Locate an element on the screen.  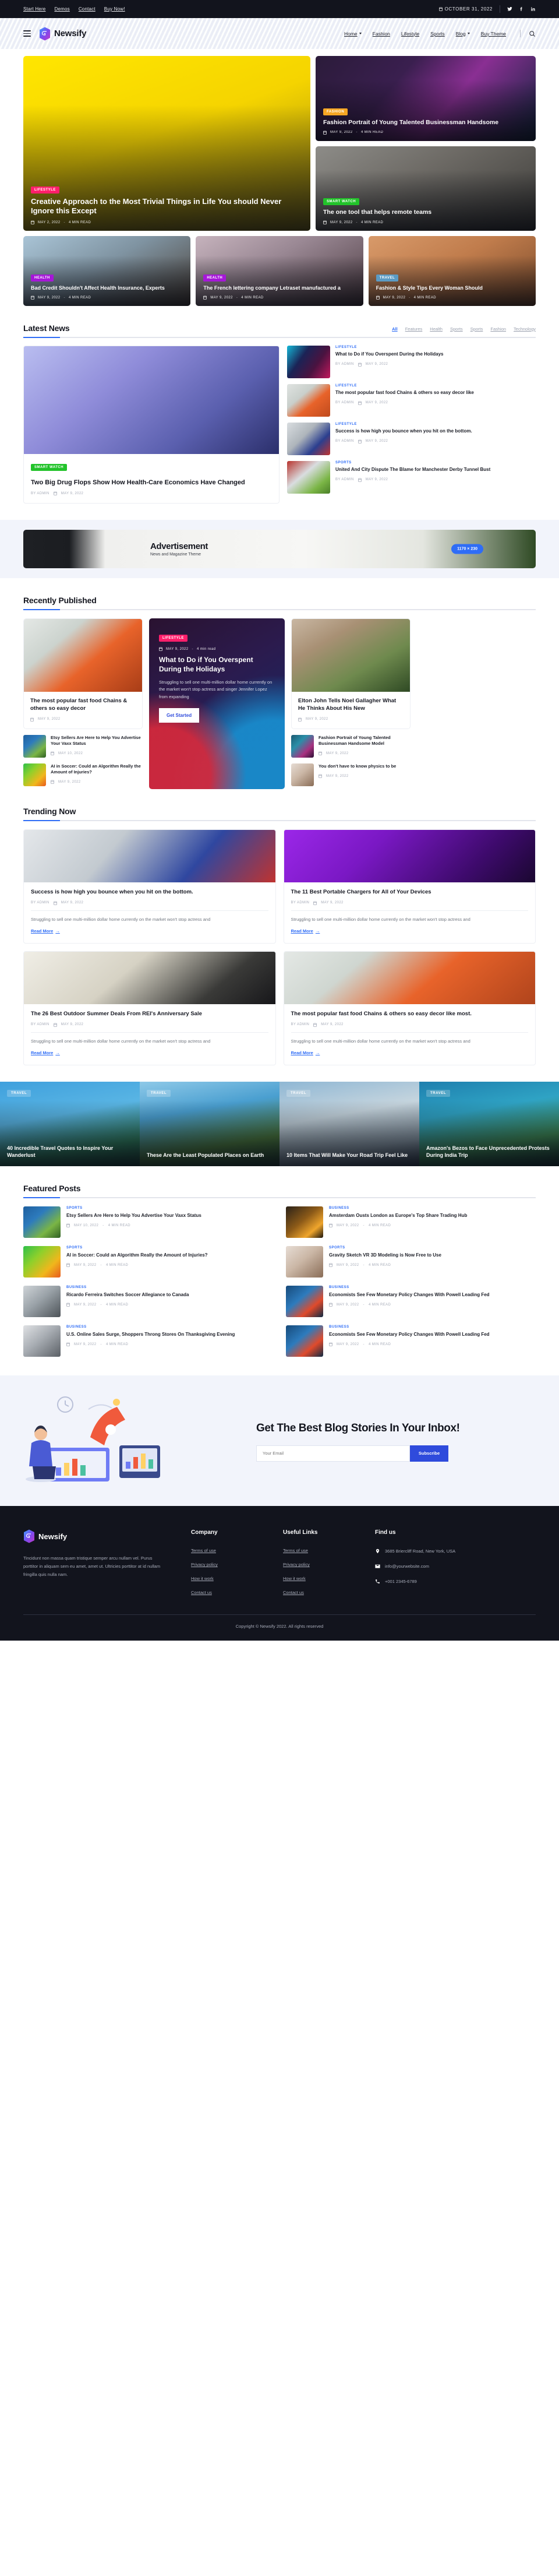
email-input is located at coordinates (333, 1454).